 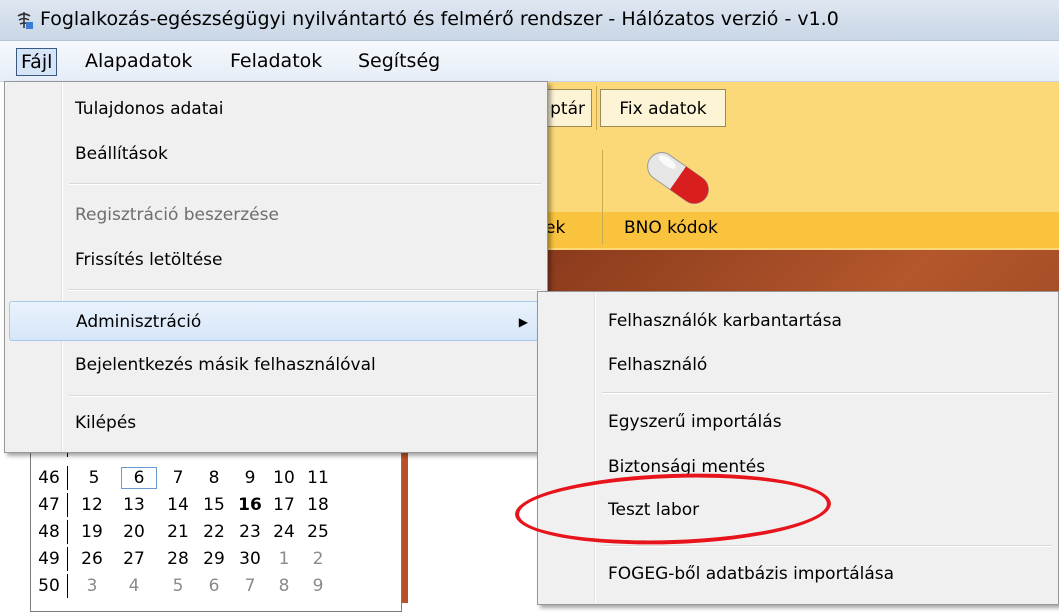 I want to click on menu-item-switch-user: Bejelentkezés másik felhasználóval, so click(x=276, y=365).